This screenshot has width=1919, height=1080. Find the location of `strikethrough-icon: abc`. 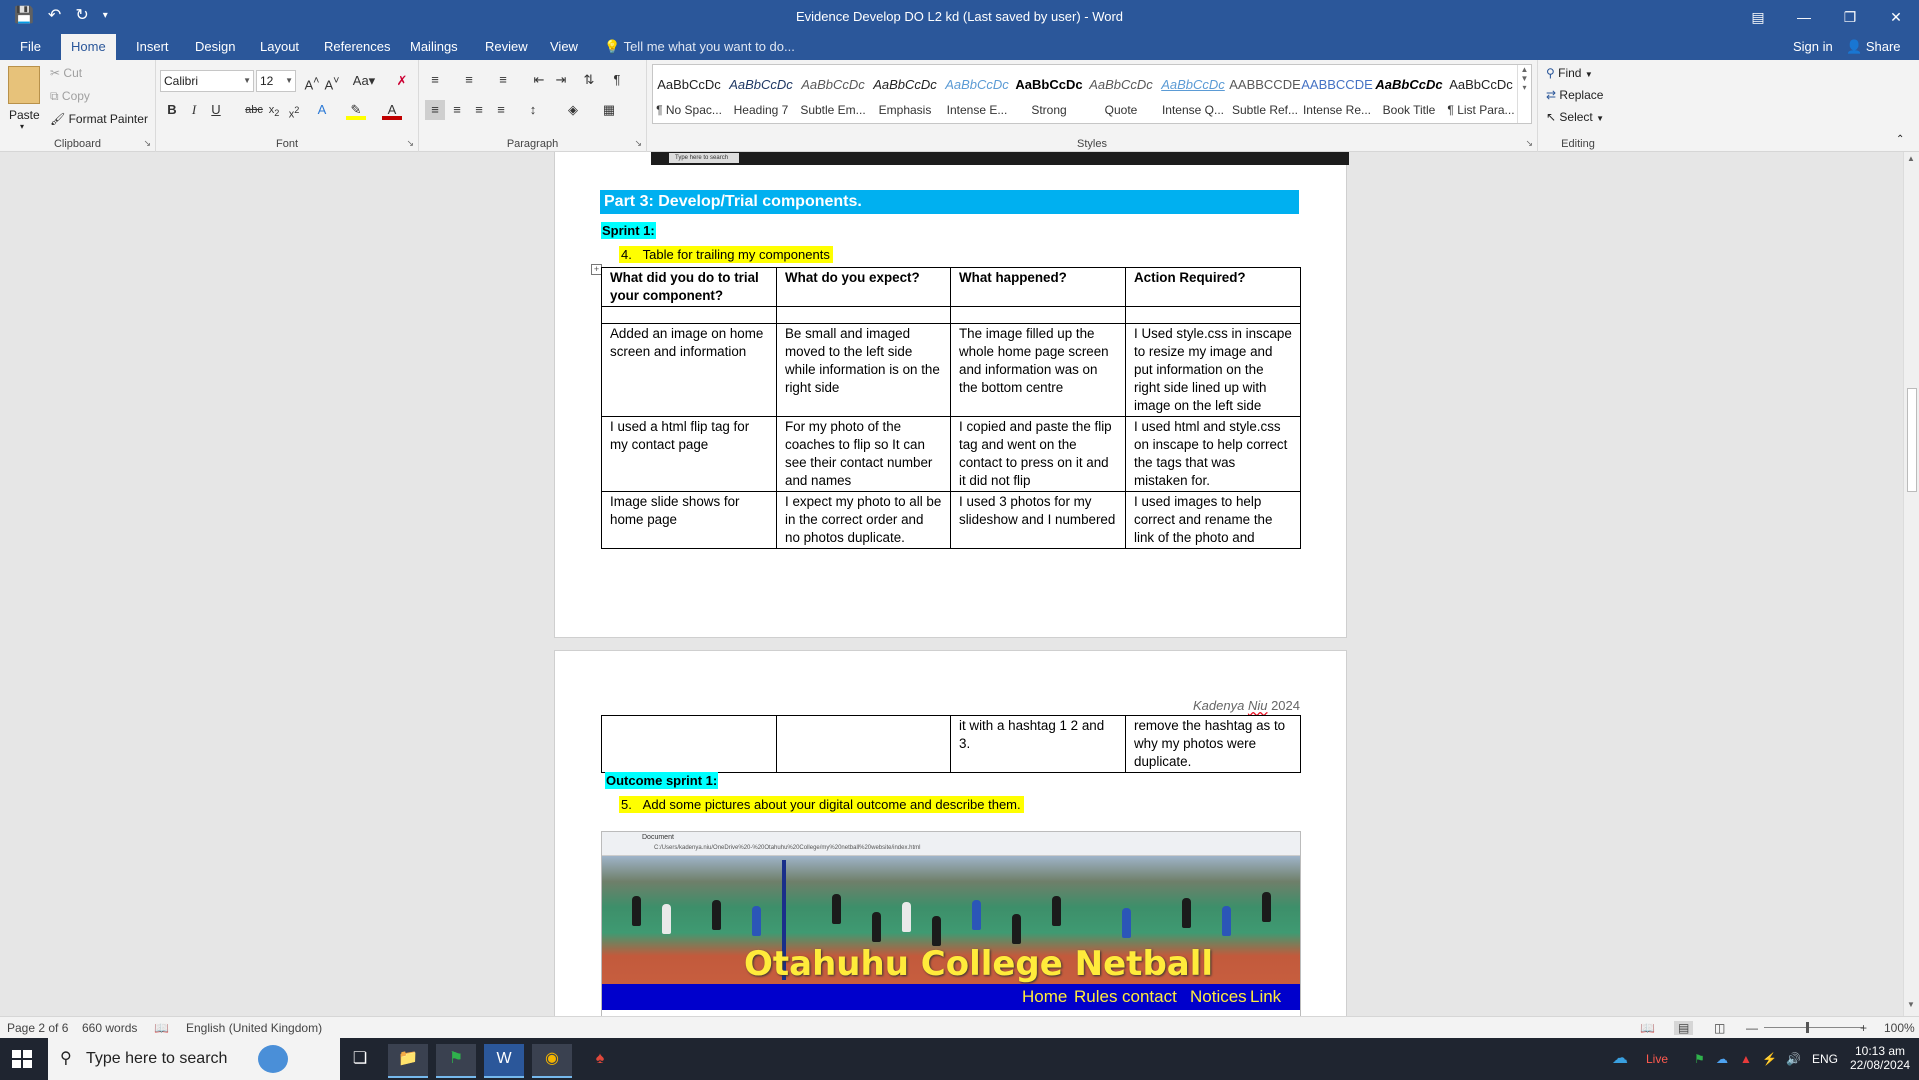

strikethrough-icon: abc is located at coordinates (254, 110).